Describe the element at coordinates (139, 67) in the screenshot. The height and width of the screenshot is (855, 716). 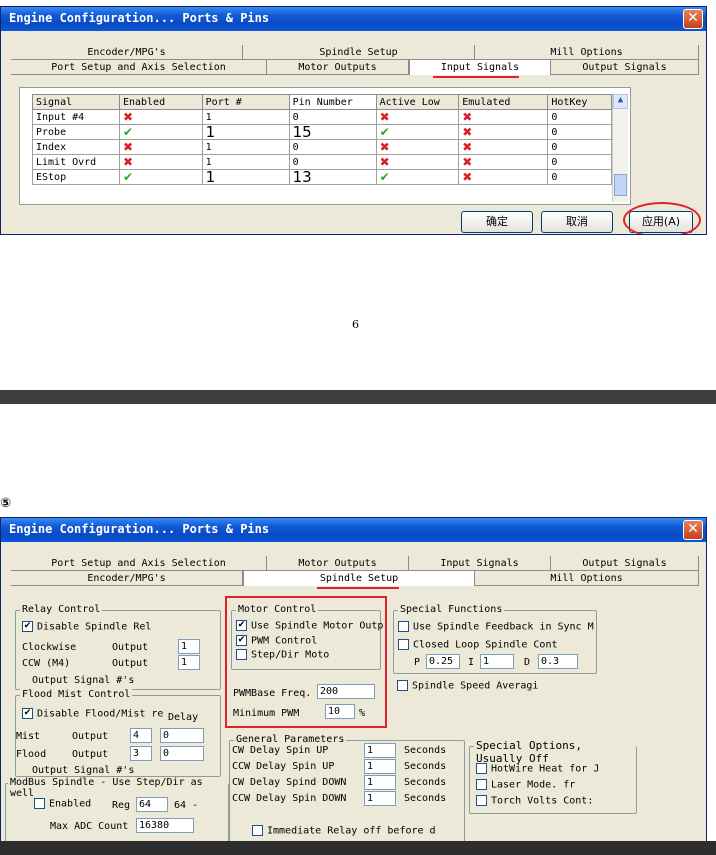
I see `tab-port-setup: Port Setup and Axis Selection` at that location.